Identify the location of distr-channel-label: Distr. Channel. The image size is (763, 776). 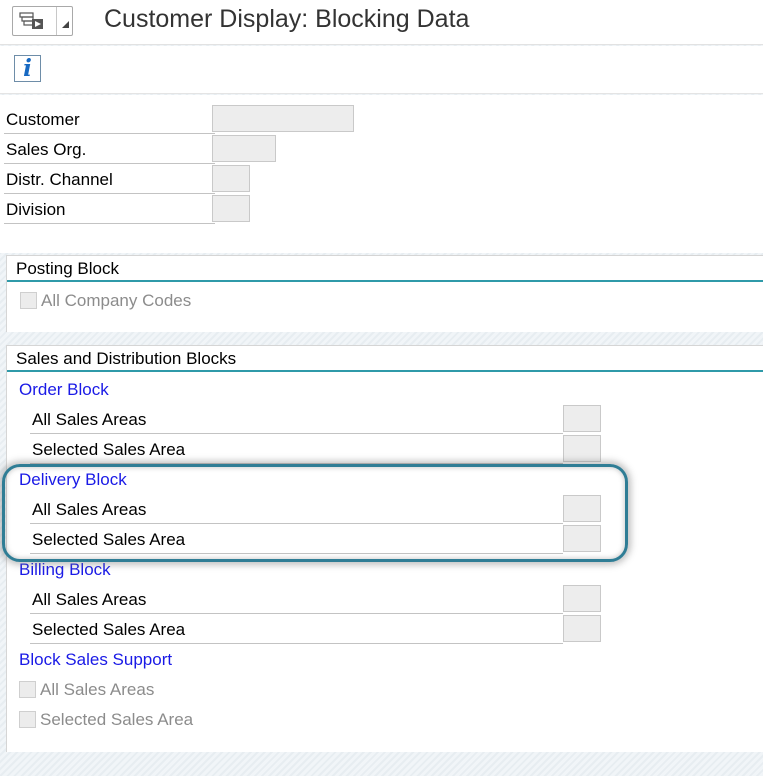
(59, 179).